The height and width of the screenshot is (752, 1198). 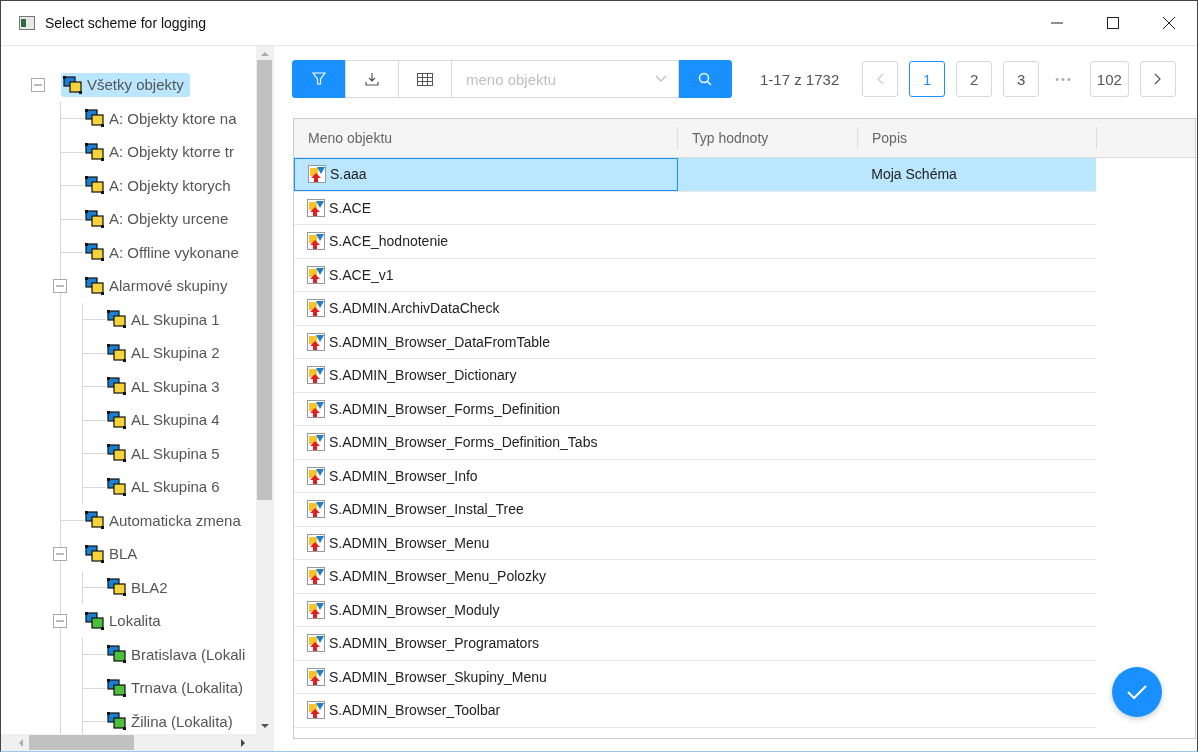 I want to click on object-name: S.ACE_hodnotenie, so click(x=389, y=241).